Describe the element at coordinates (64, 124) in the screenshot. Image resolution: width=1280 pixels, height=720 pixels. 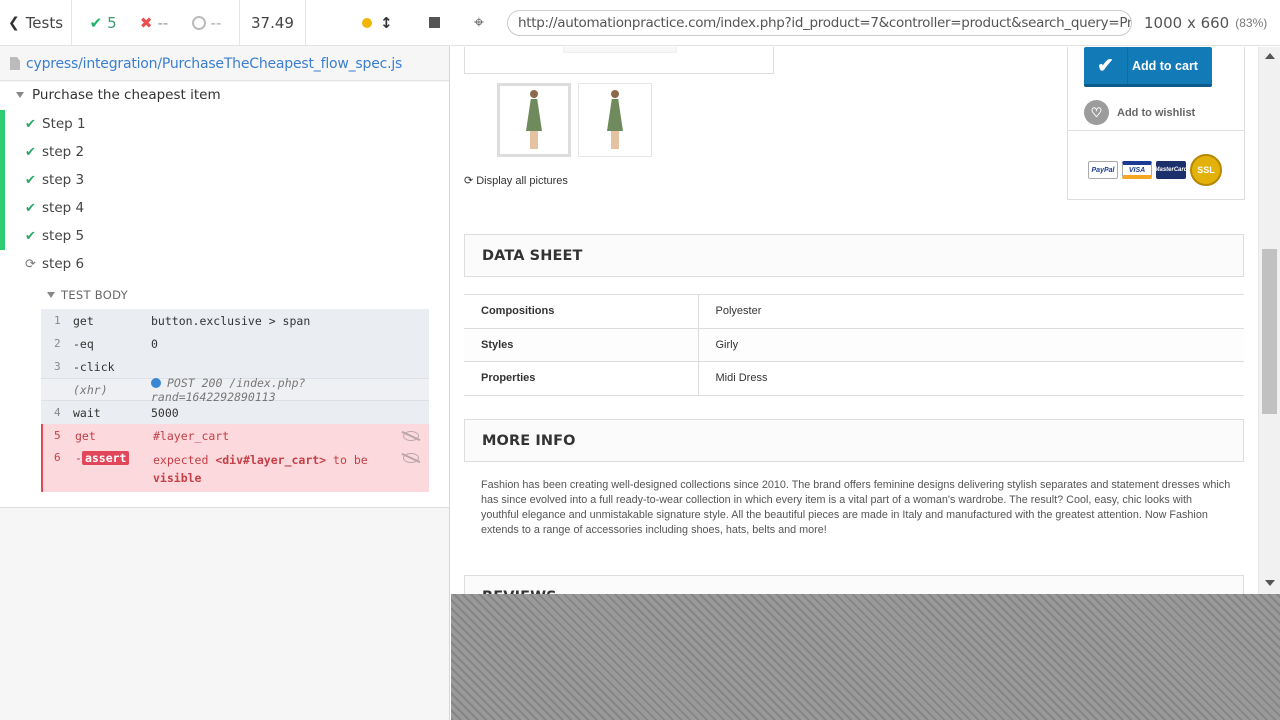
I see `test-step-label: Step 1` at that location.